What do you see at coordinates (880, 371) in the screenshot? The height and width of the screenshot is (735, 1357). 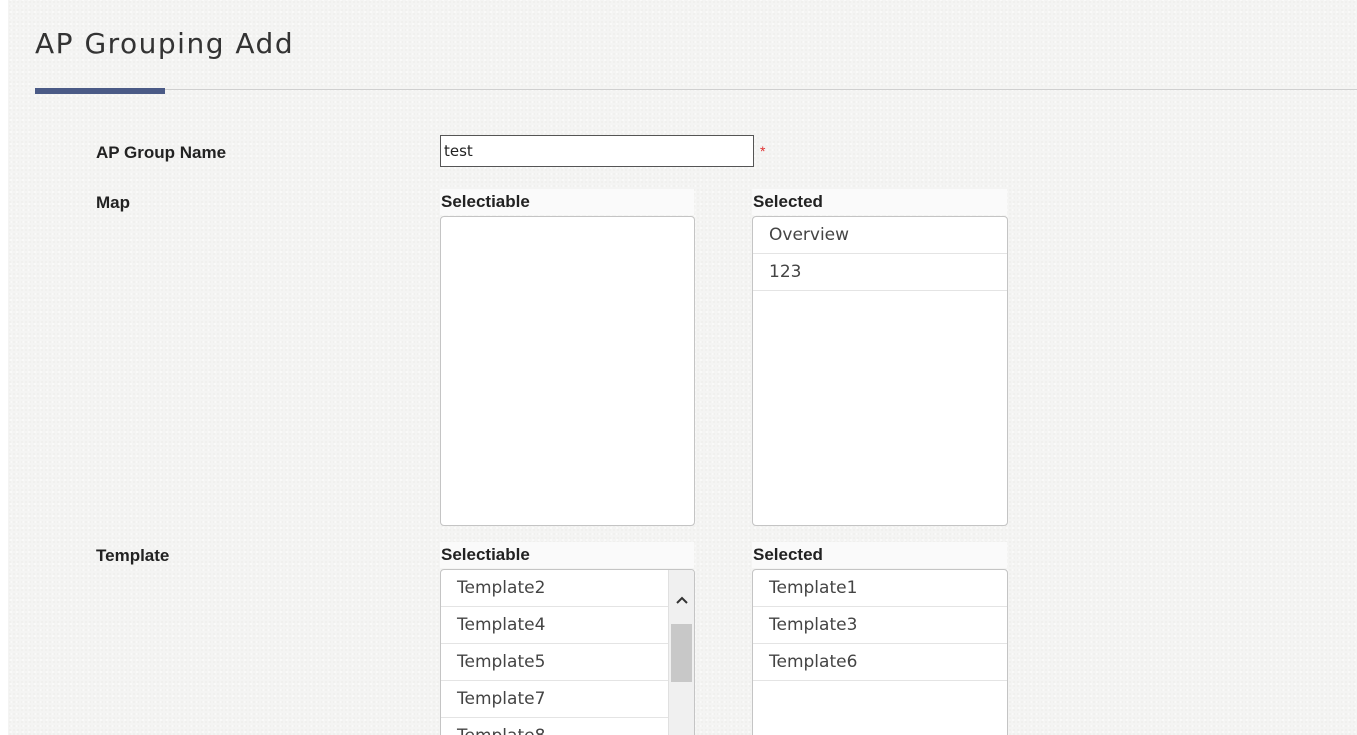 I see `map-selected-list: Overview 123` at bounding box center [880, 371].